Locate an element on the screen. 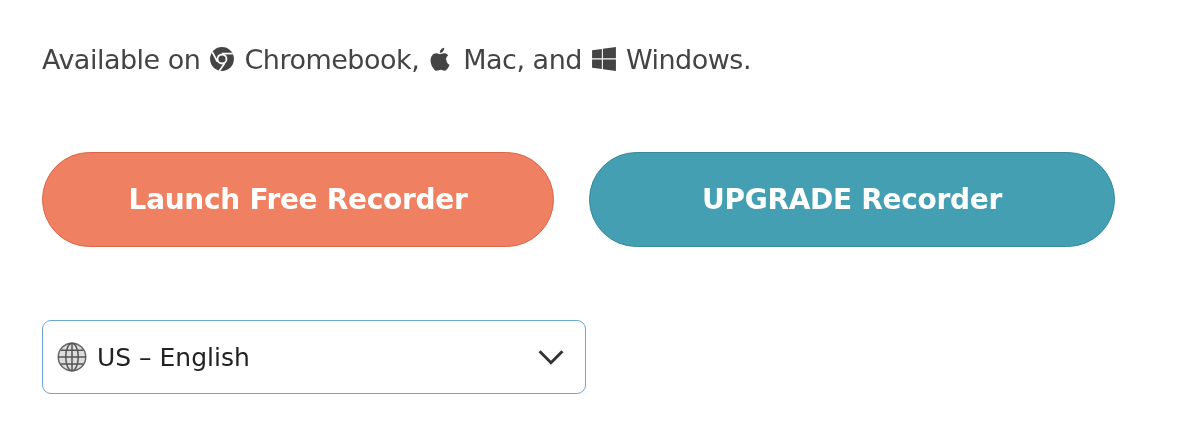 The width and height of the screenshot is (1196, 424). availability-text: Available on is located at coordinates (121, 59).